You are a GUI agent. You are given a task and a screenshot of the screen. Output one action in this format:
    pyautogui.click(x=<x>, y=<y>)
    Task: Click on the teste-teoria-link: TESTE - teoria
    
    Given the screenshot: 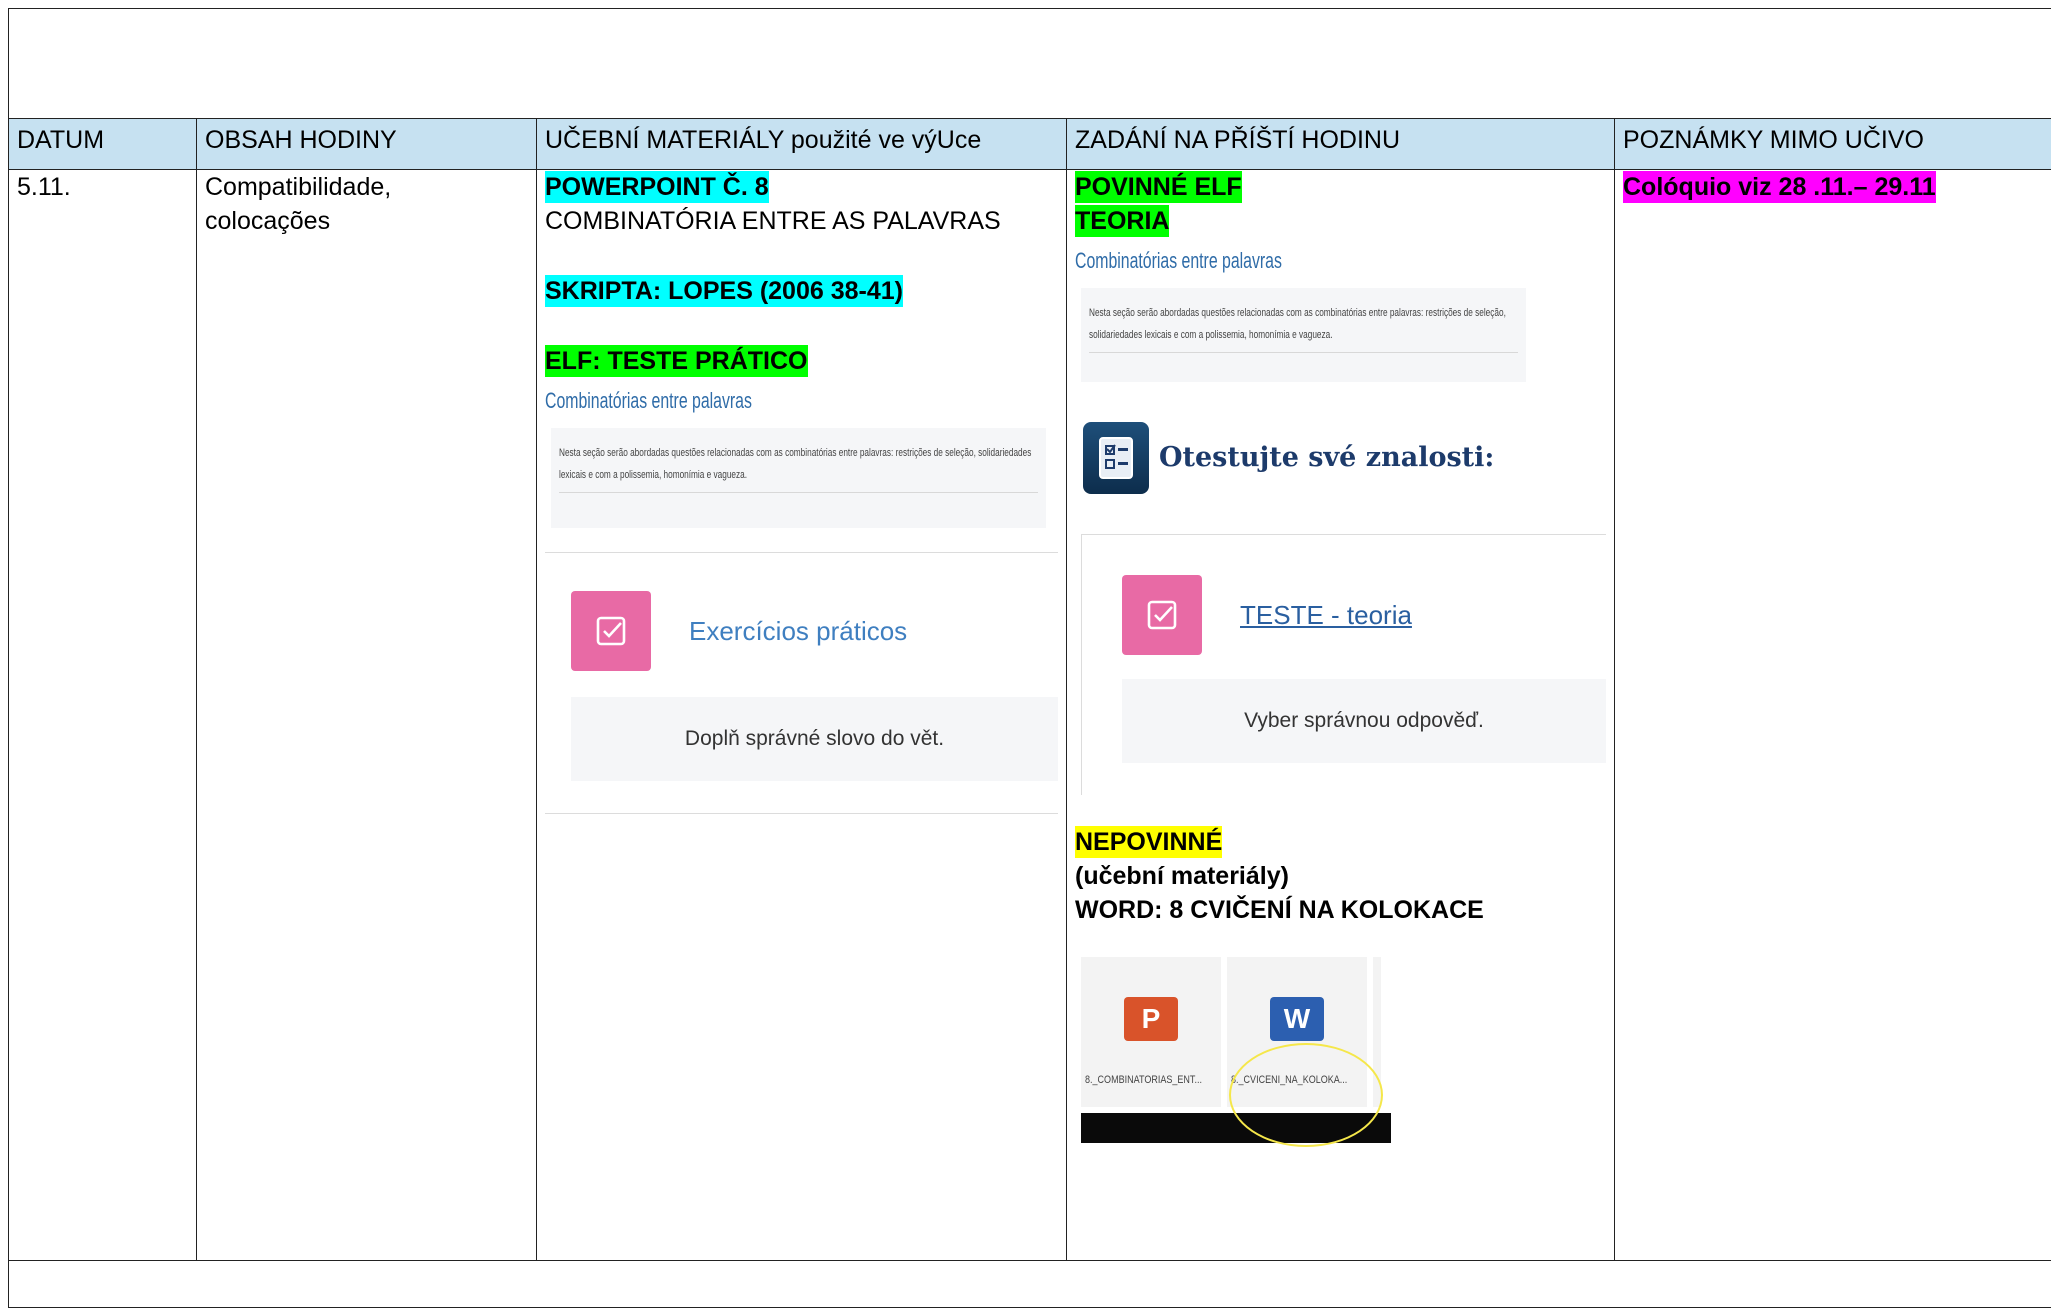 What is the action you would take?
    pyautogui.click(x=1326, y=615)
    